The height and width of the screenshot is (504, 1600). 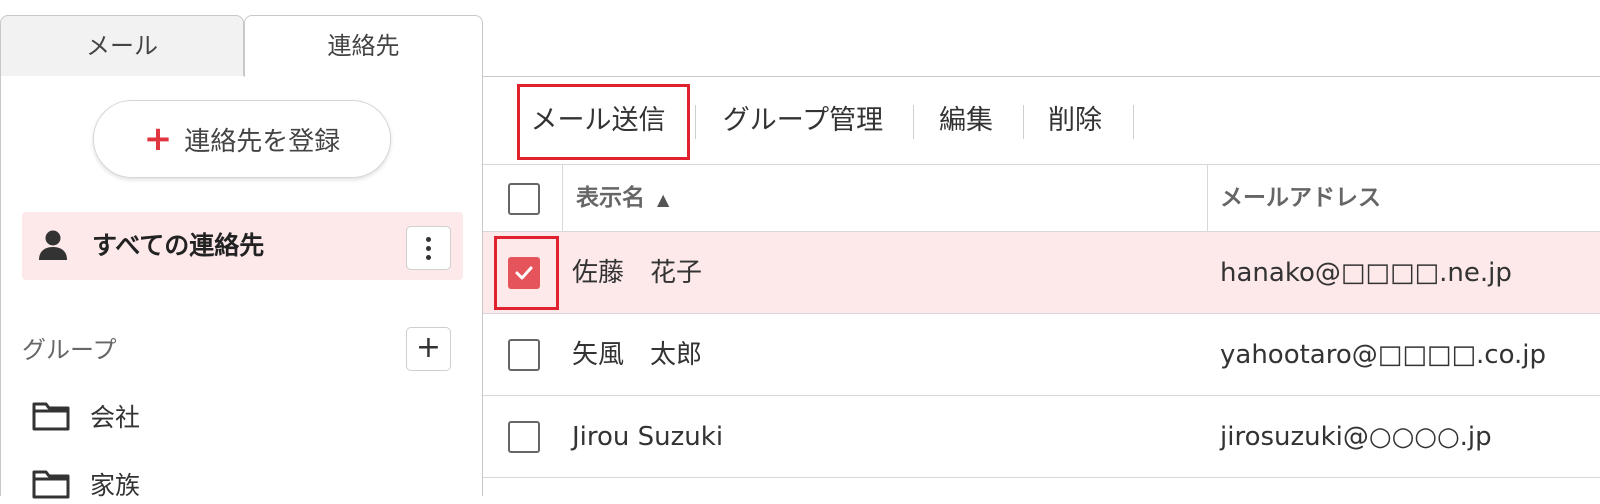 What do you see at coordinates (803, 121) in the screenshot?
I see `group-manage-button: グループ管理` at bounding box center [803, 121].